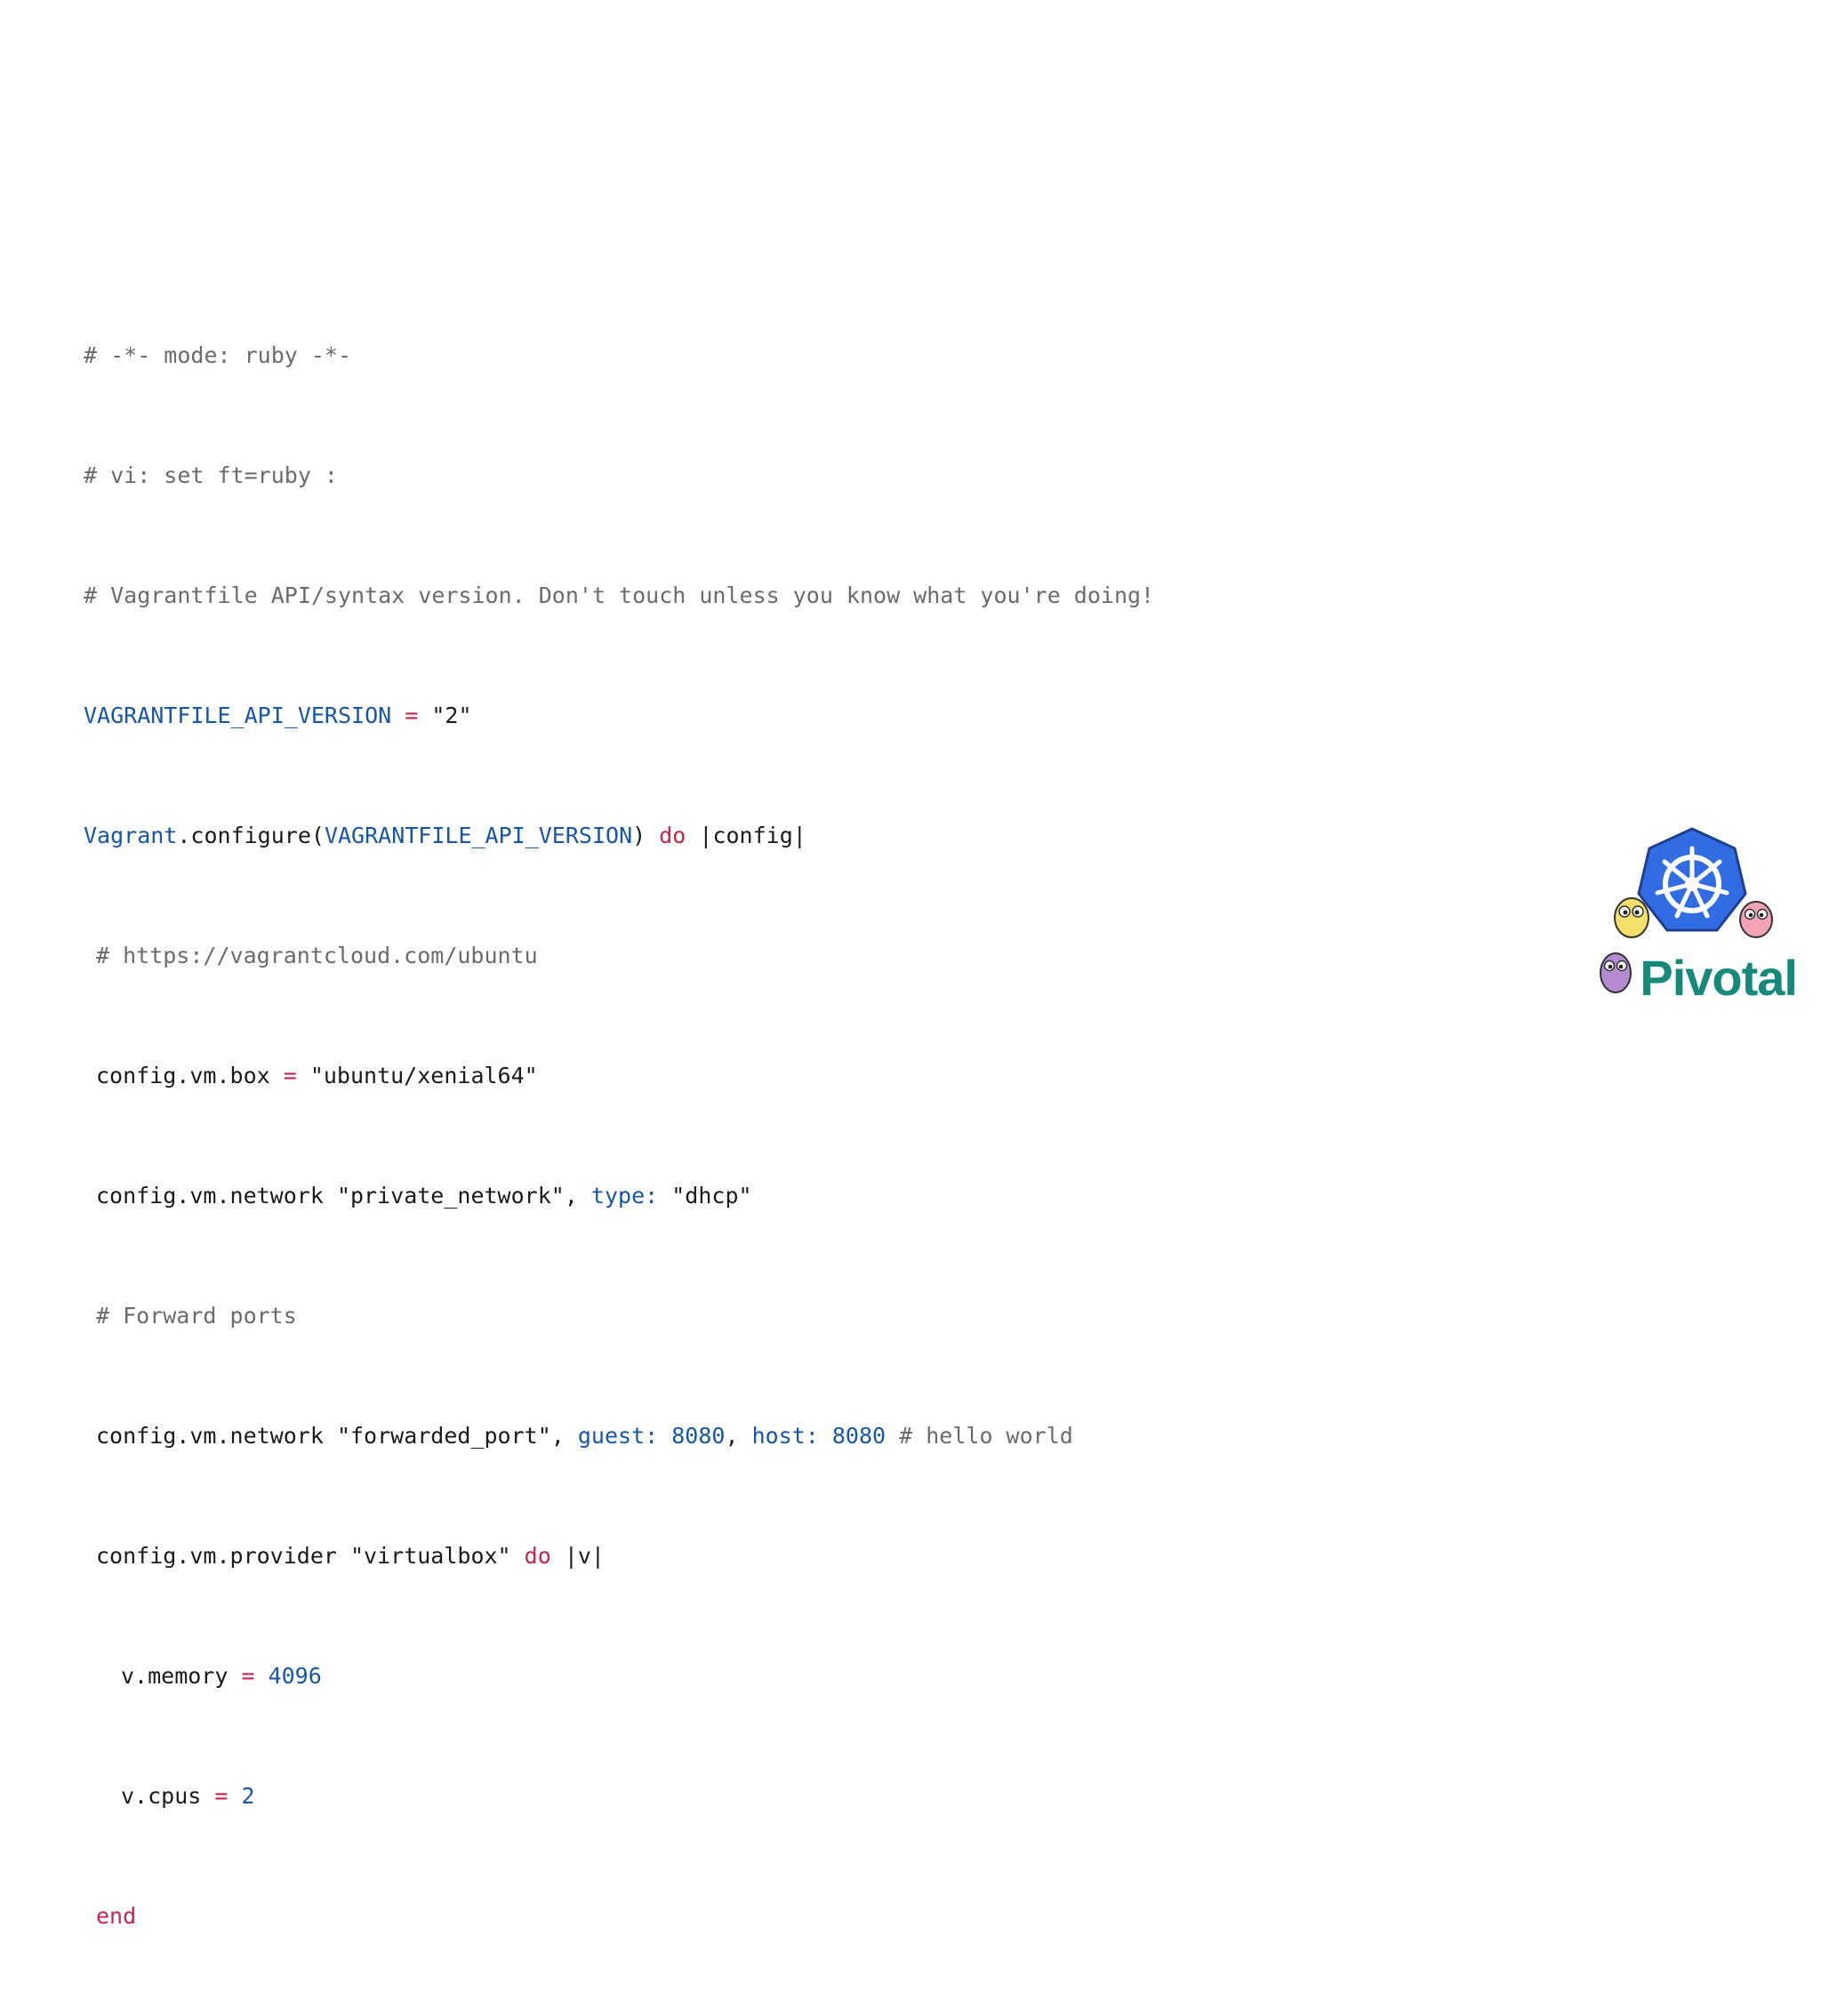 Image resolution: width=1821 pixels, height=2016 pixels. I want to click on paren-token: ), so click(646, 835).